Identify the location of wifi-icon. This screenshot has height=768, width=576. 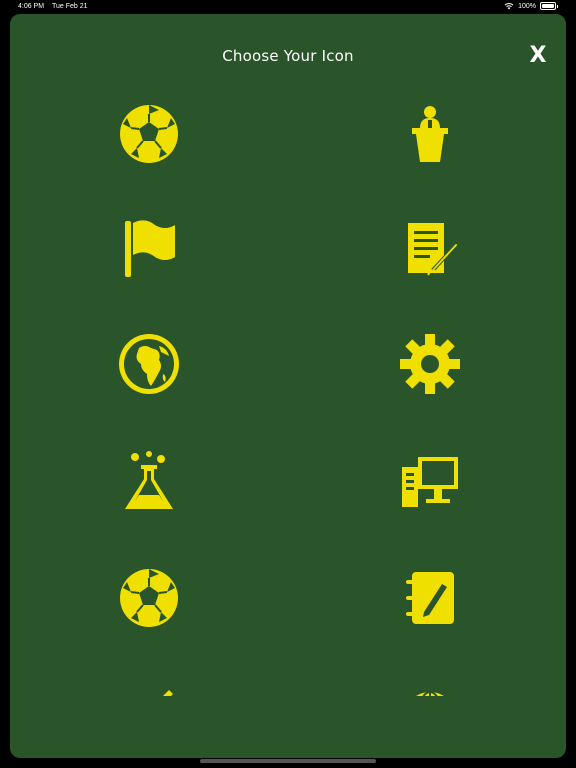
(509, 6).